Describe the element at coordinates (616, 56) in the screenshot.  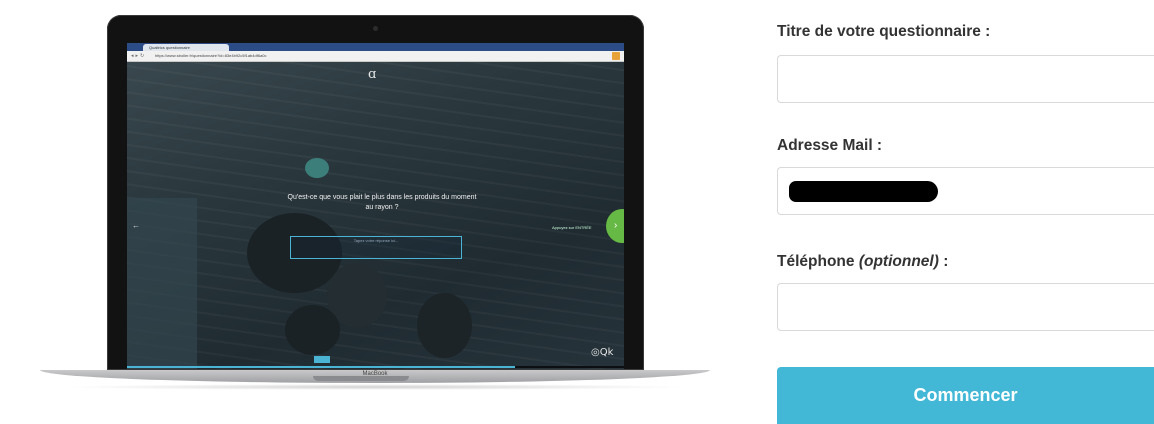
I see `browser-extension-icon` at that location.